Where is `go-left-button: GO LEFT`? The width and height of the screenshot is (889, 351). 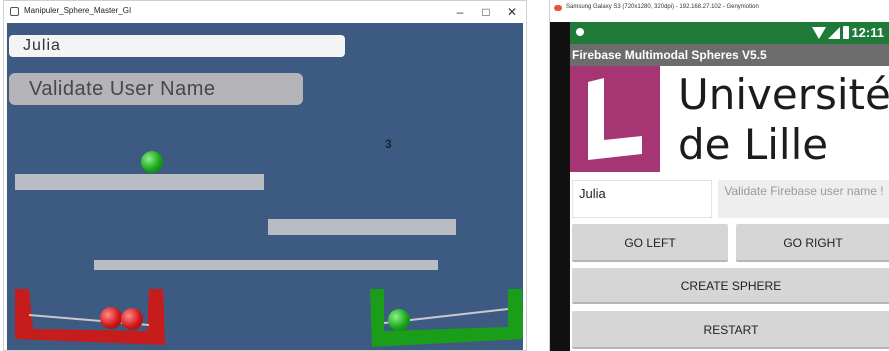 go-left-button: GO LEFT is located at coordinates (650, 243).